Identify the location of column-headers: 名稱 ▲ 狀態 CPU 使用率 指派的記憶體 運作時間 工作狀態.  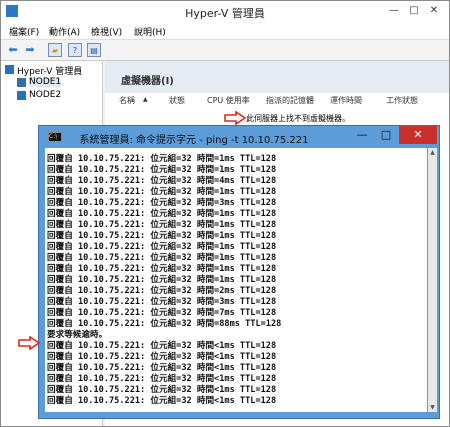
(277, 102).